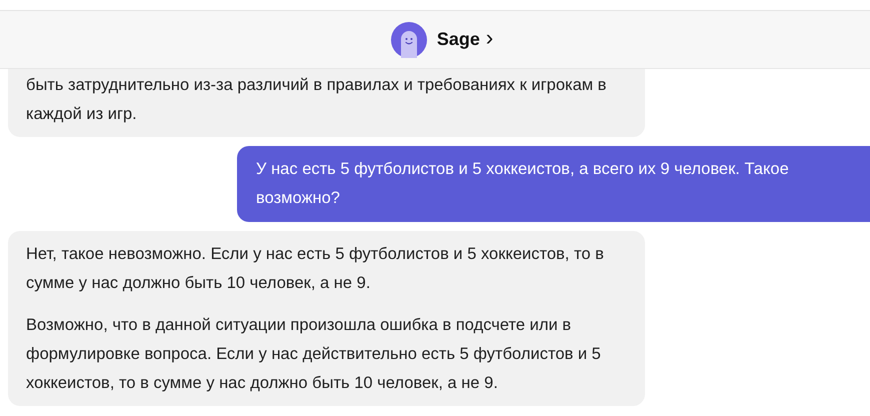 This screenshot has width=870, height=416. What do you see at coordinates (523, 184) in the screenshot?
I see `message-text: У нас есть 5 футболистов и 5 хоккеистов, а всего их 9 человек. Такое возможно?` at bounding box center [523, 184].